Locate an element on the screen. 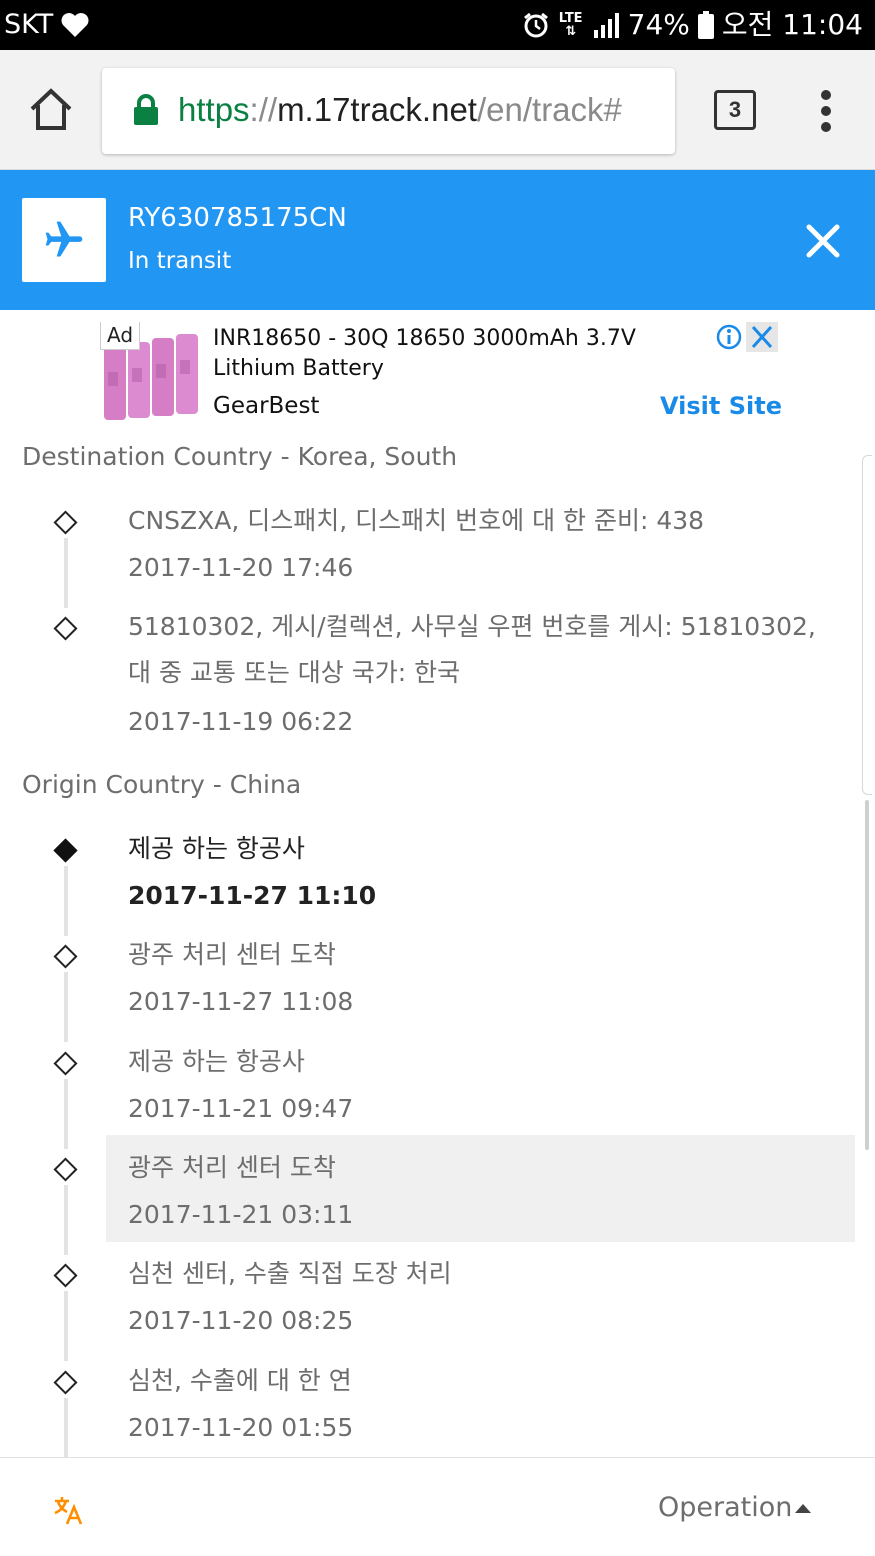  lte-icon: LTE ⇅ is located at coordinates (571, 25).